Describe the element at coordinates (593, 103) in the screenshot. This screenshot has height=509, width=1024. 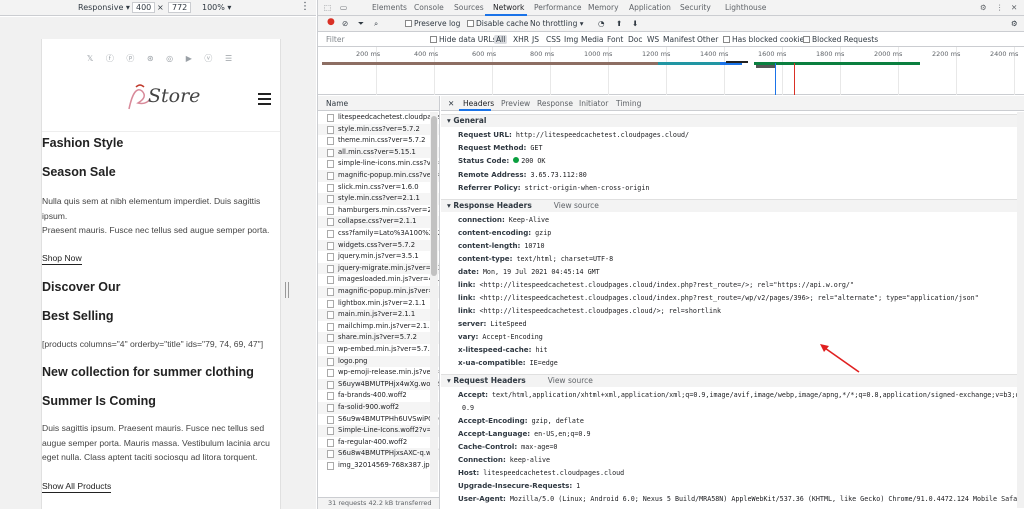
I see `tab-initiator: Initiator` at that location.